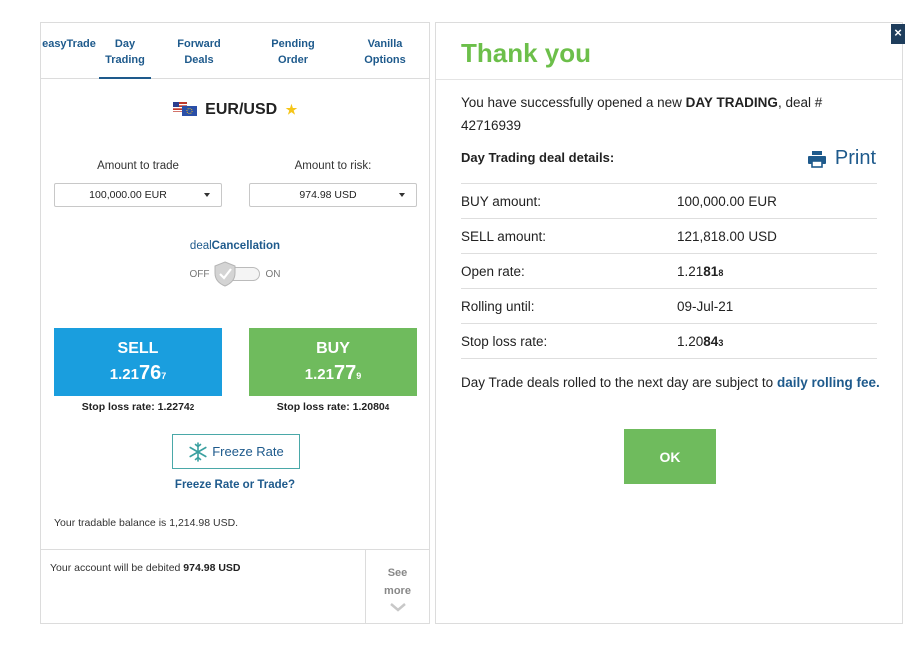  Describe the element at coordinates (569, 341) in the screenshot. I see `row-label: Stop loss rate:` at that location.